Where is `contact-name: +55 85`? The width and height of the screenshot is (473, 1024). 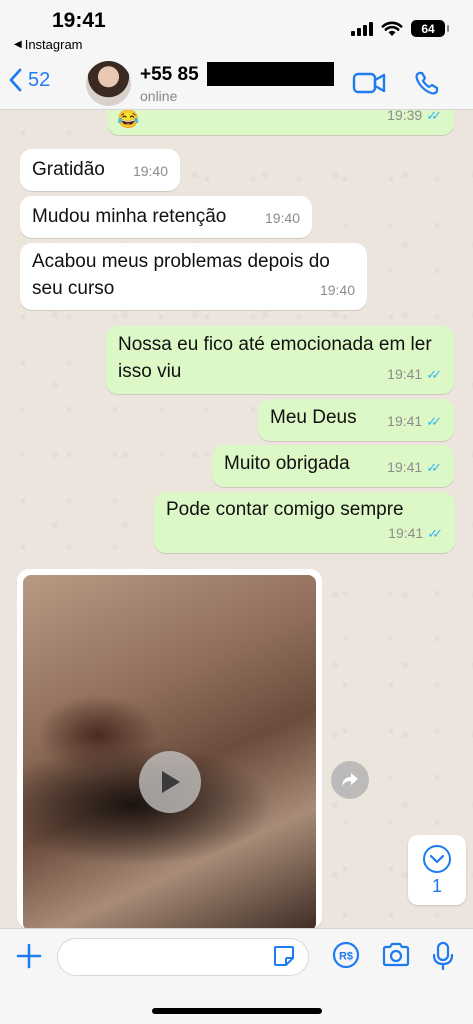 contact-name: +55 85 is located at coordinates (169, 75).